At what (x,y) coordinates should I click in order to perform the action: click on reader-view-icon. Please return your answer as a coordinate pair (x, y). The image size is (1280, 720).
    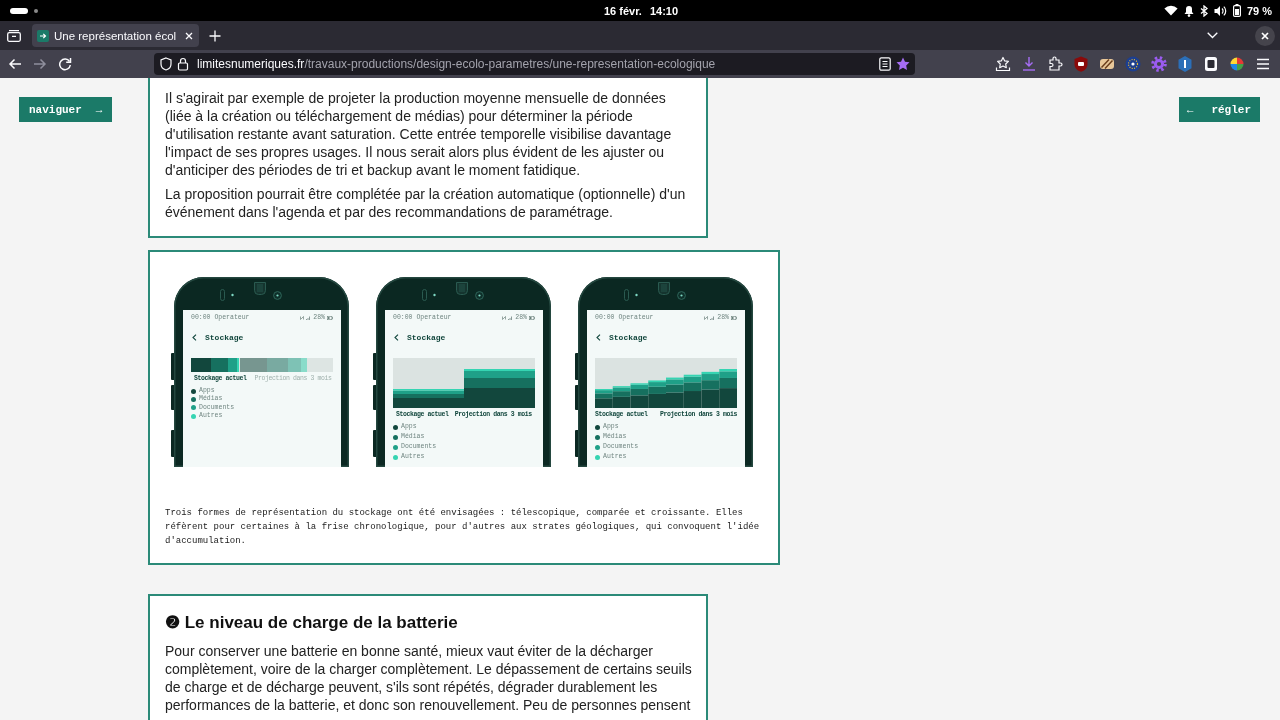
    Looking at the image, I should click on (885, 64).